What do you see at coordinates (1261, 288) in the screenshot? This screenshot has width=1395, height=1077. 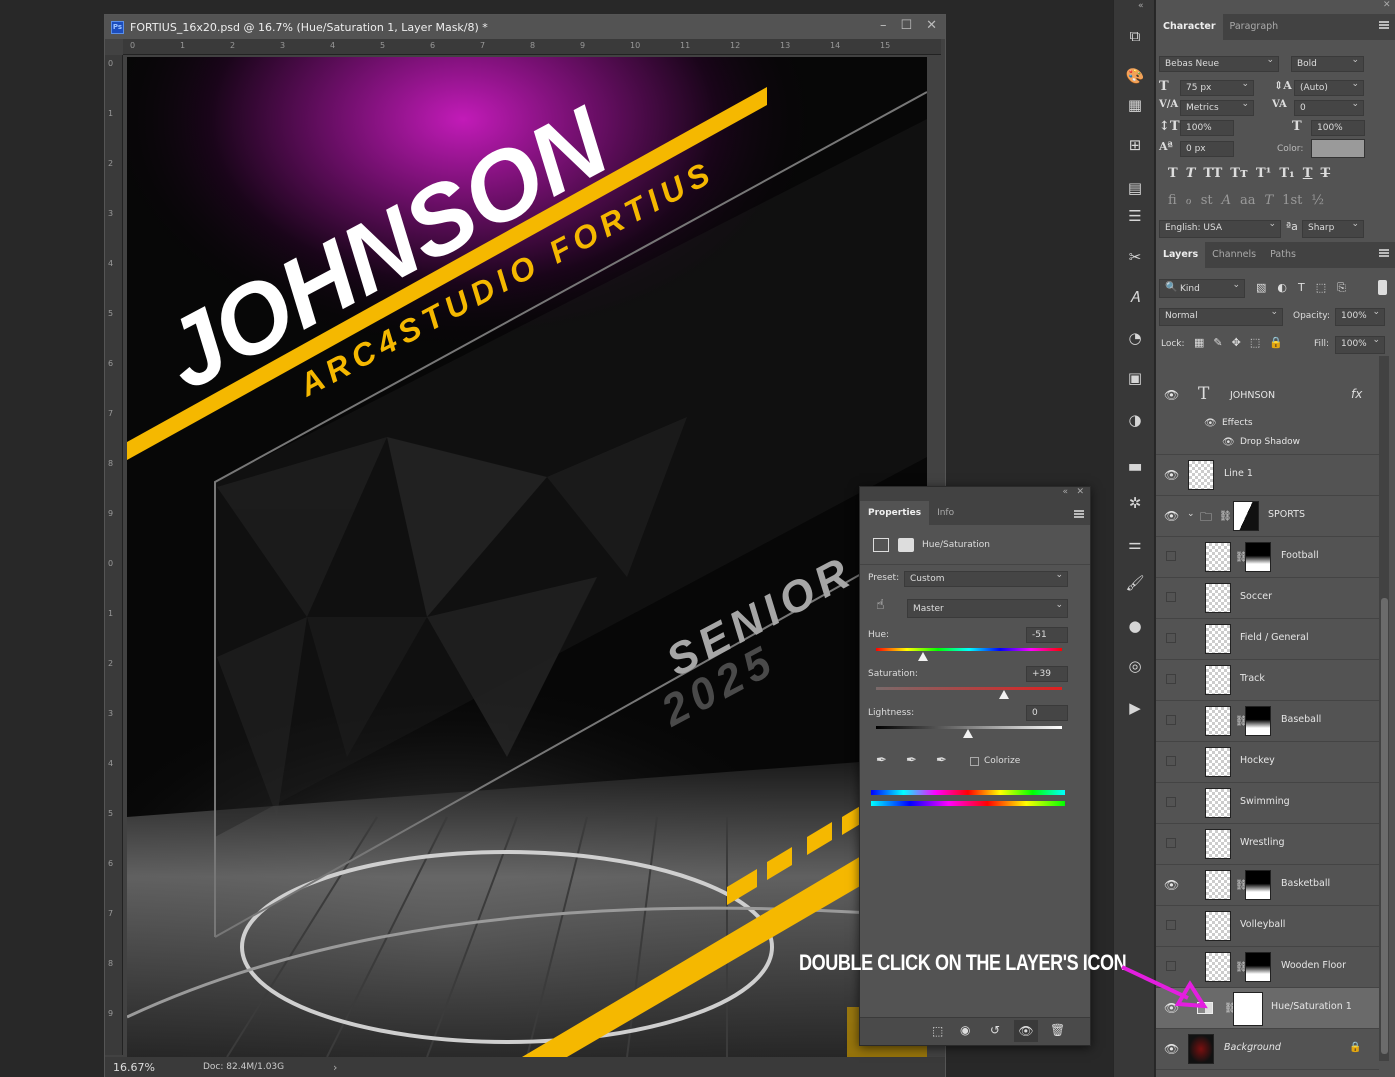 I see `pixel-filter-icon: ▧` at bounding box center [1261, 288].